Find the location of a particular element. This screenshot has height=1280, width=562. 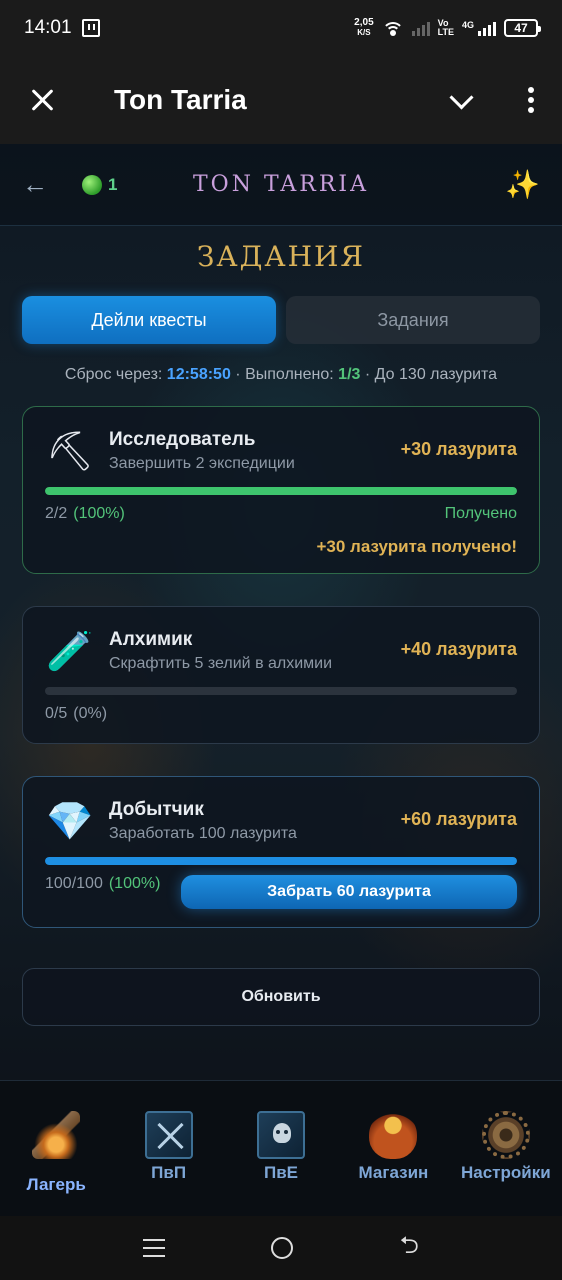

done-label: Выполнено: is located at coordinates (289, 374).